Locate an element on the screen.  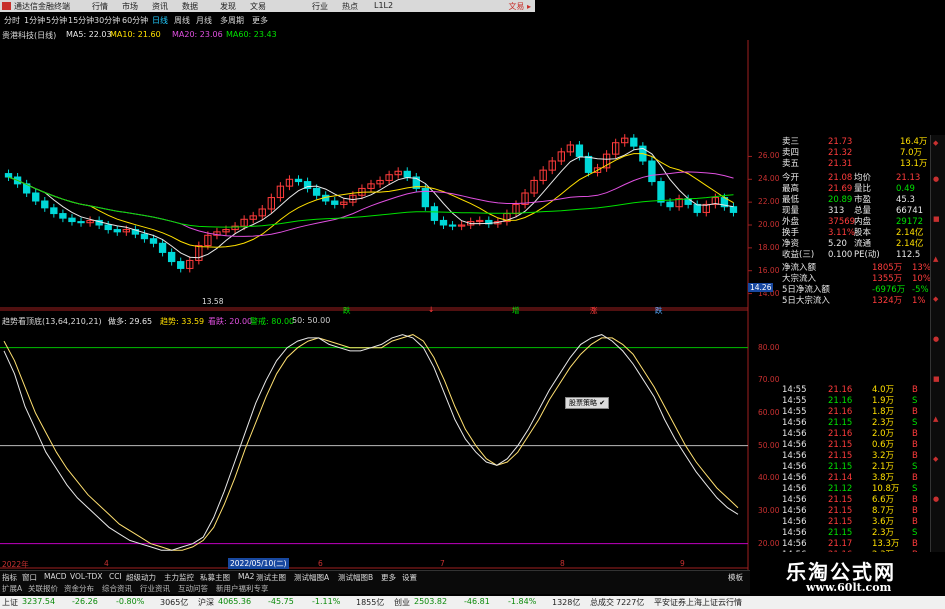
indicator-tab: VOL-TDX is located at coordinates (86, 576).